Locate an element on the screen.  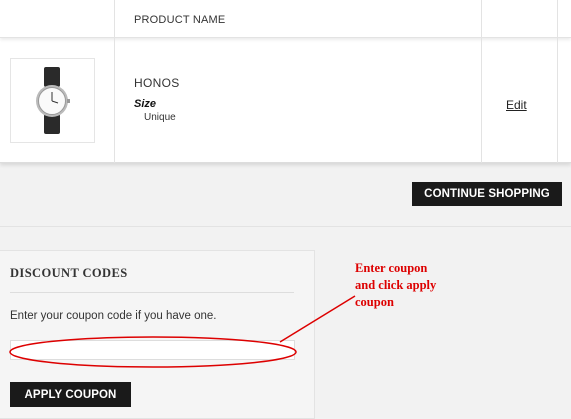
annotation-line: and click apply is located at coordinates (396, 285).